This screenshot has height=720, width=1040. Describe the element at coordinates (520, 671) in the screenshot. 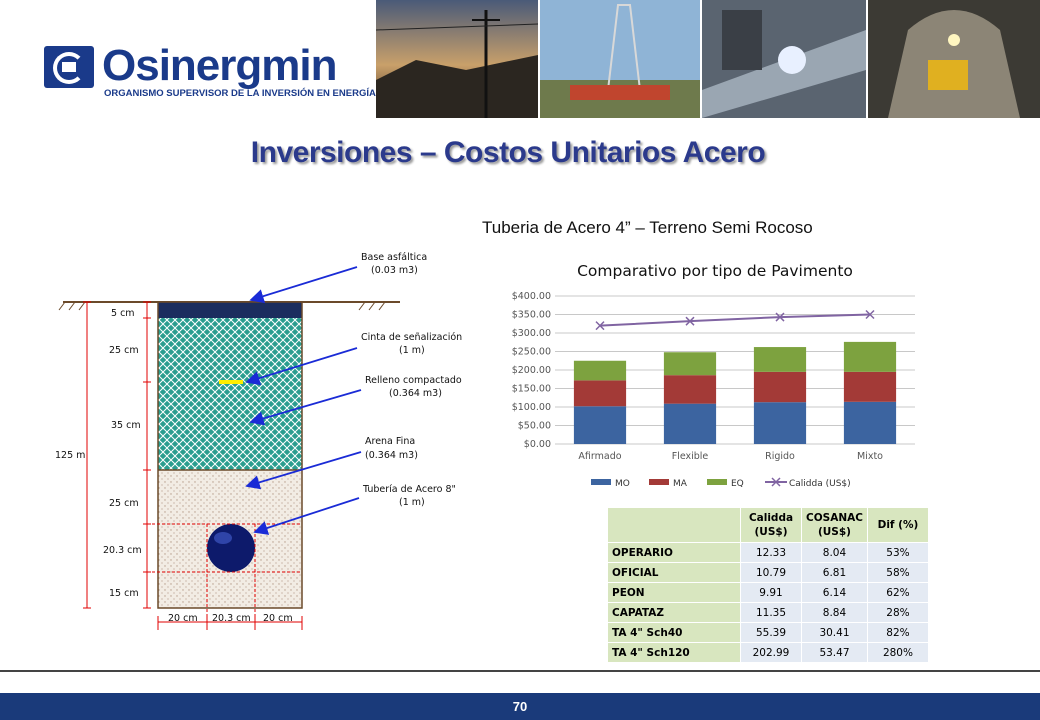

I see `footer-rule` at that location.